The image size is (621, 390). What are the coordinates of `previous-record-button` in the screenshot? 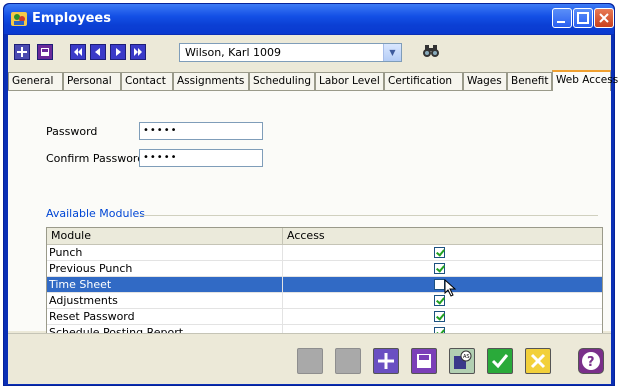 It's located at (98, 52).